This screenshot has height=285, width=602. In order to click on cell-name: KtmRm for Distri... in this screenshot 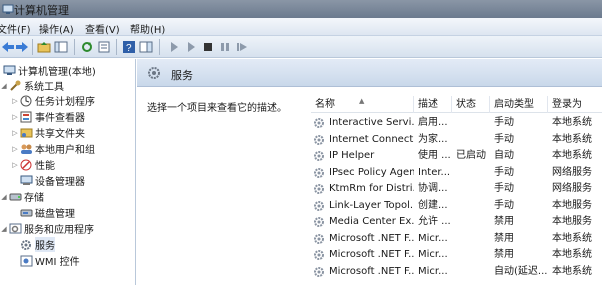, I will do `click(371, 188)`.